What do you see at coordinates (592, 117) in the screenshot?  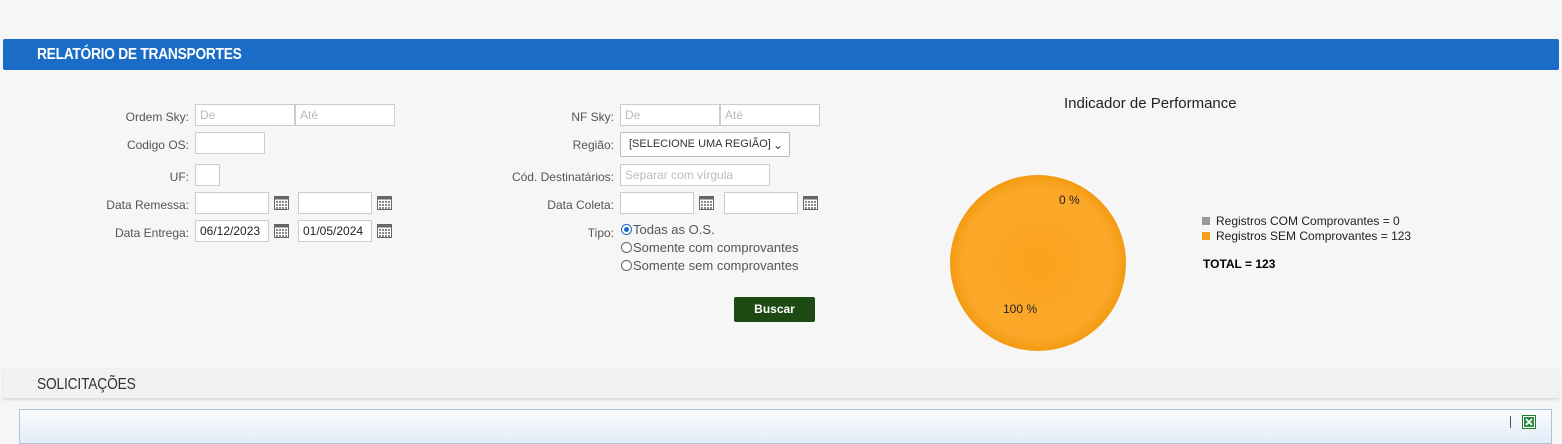 I see `nf-sky-label: NF Sky:` at bounding box center [592, 117].